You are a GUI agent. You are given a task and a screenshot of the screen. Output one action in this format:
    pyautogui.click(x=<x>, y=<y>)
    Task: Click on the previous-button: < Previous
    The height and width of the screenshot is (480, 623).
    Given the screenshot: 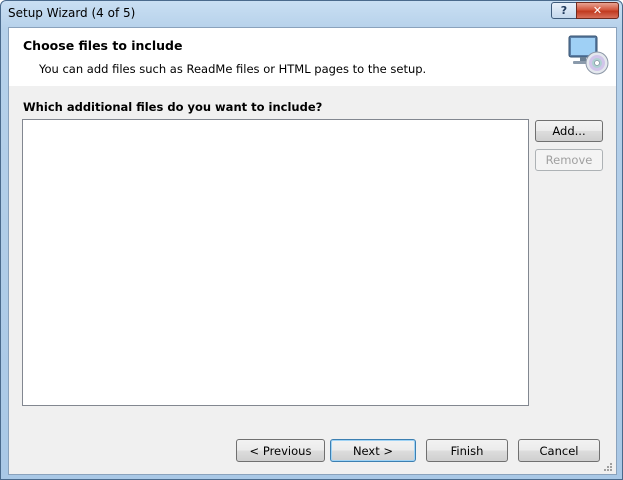 What is the action you would take?
    pyautogui.click(x=280, y=450)
    